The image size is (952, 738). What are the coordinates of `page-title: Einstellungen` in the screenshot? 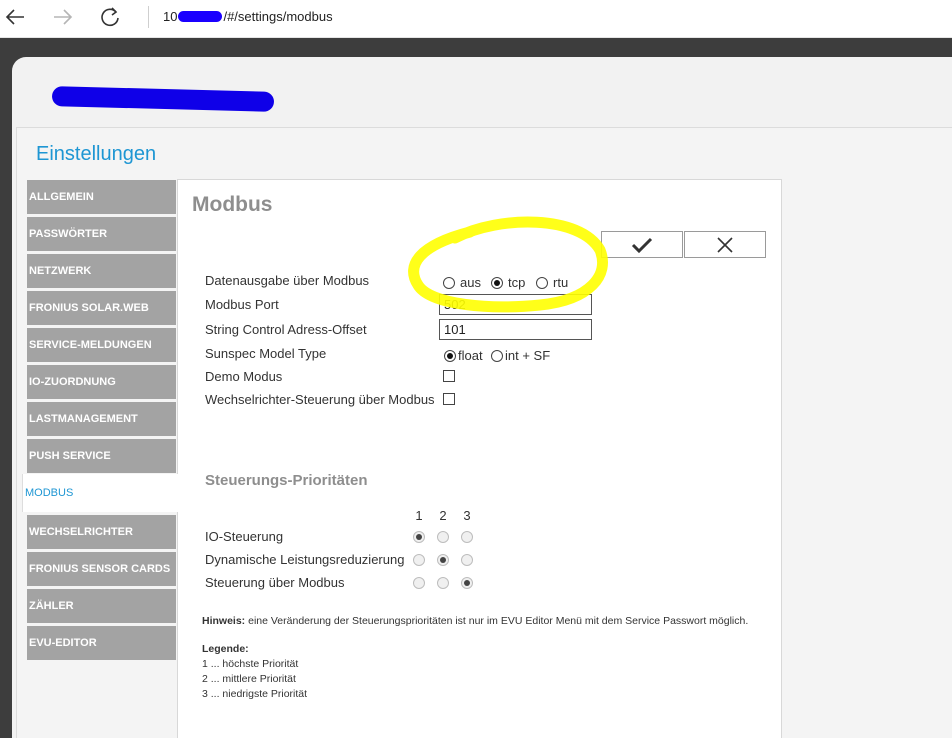 It's located at (96, 154).